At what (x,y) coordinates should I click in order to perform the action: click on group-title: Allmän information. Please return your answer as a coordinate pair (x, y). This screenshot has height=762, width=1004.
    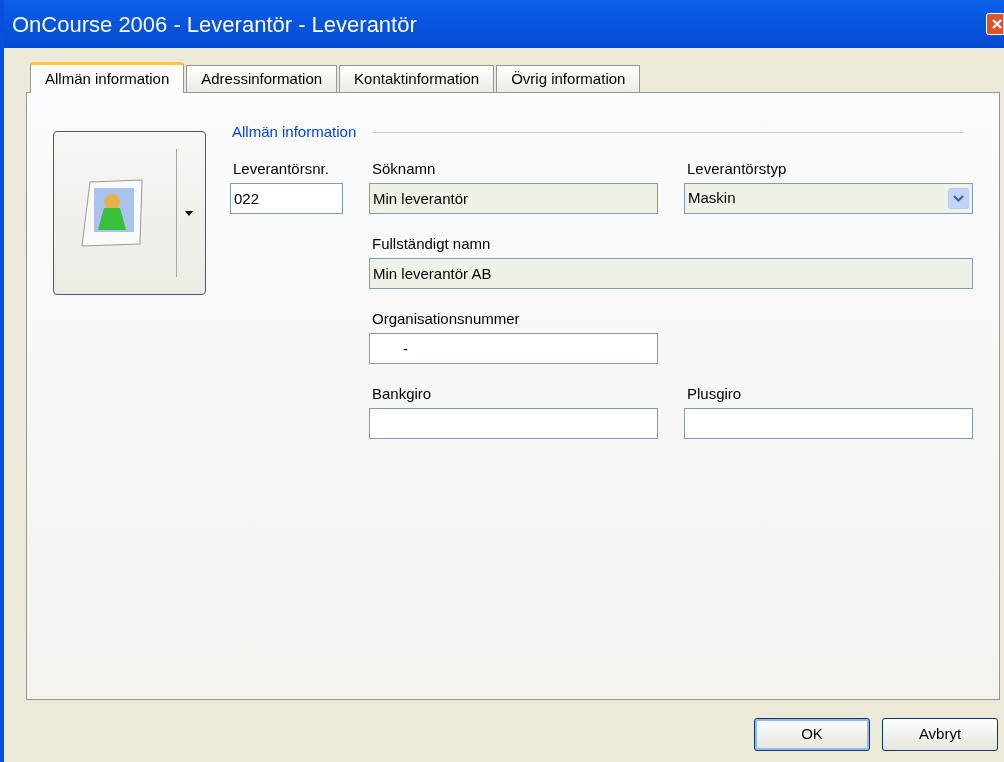
    Looking at the image, I should click on (294, 132).